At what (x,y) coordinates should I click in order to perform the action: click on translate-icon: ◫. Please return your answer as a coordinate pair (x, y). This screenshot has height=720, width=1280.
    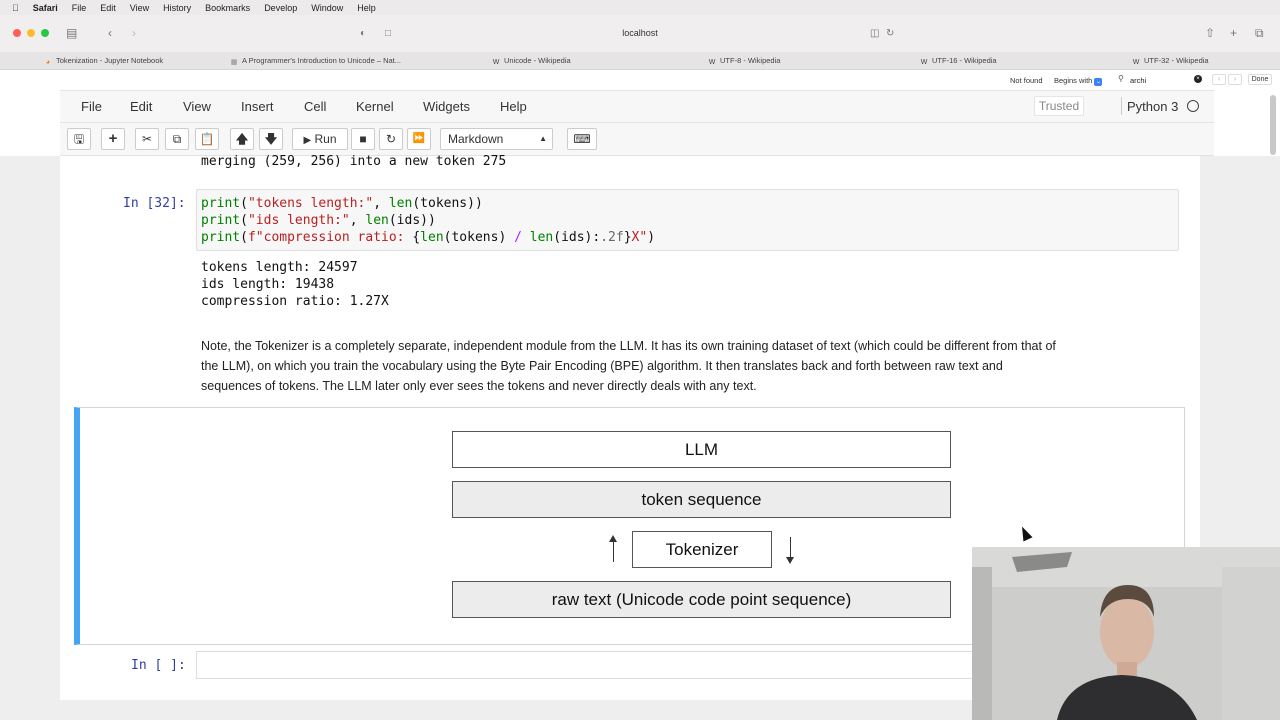
    Looking at the image, I should click on (874, 34).